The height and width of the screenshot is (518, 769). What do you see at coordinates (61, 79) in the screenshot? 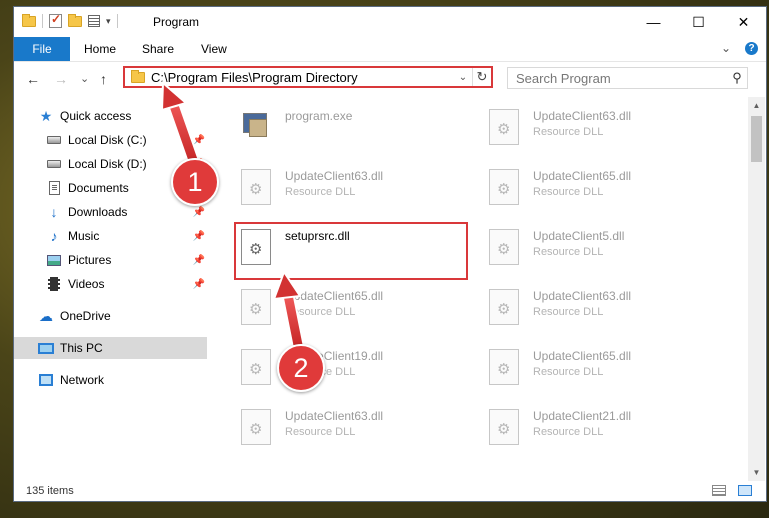
I see `forward-button: →` at bounding box center [61, 79].